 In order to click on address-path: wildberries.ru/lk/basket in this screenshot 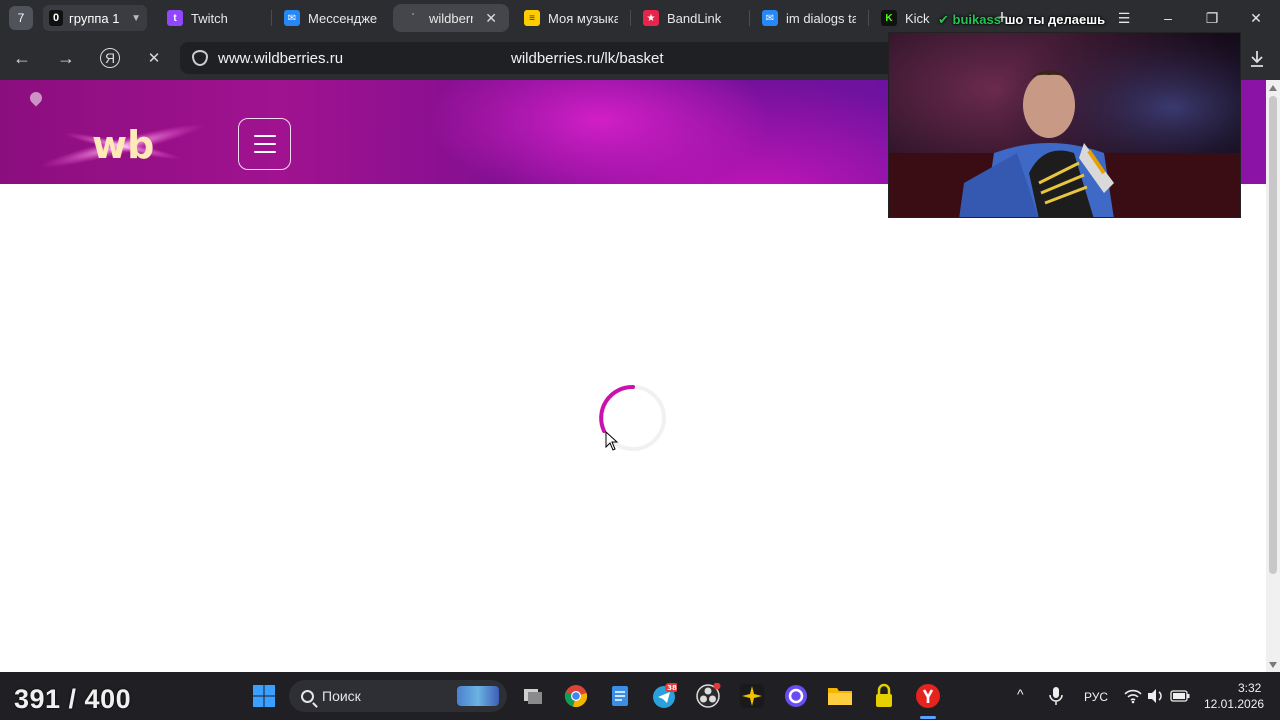, I will do `click(587, 58)`.